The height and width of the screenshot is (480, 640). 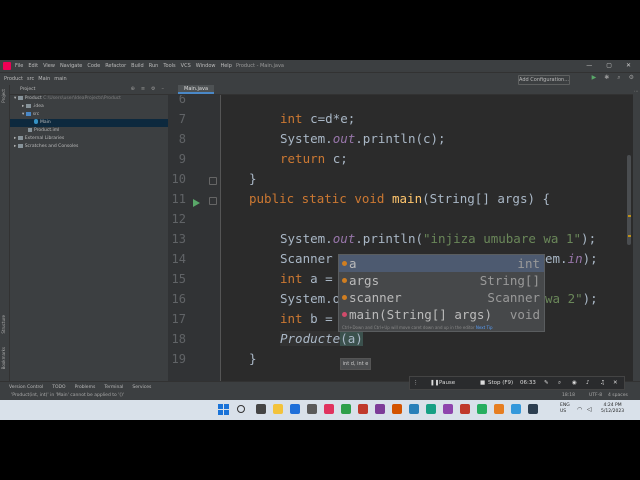 I want to click on menu-view: View, so click(x=49, y=66).